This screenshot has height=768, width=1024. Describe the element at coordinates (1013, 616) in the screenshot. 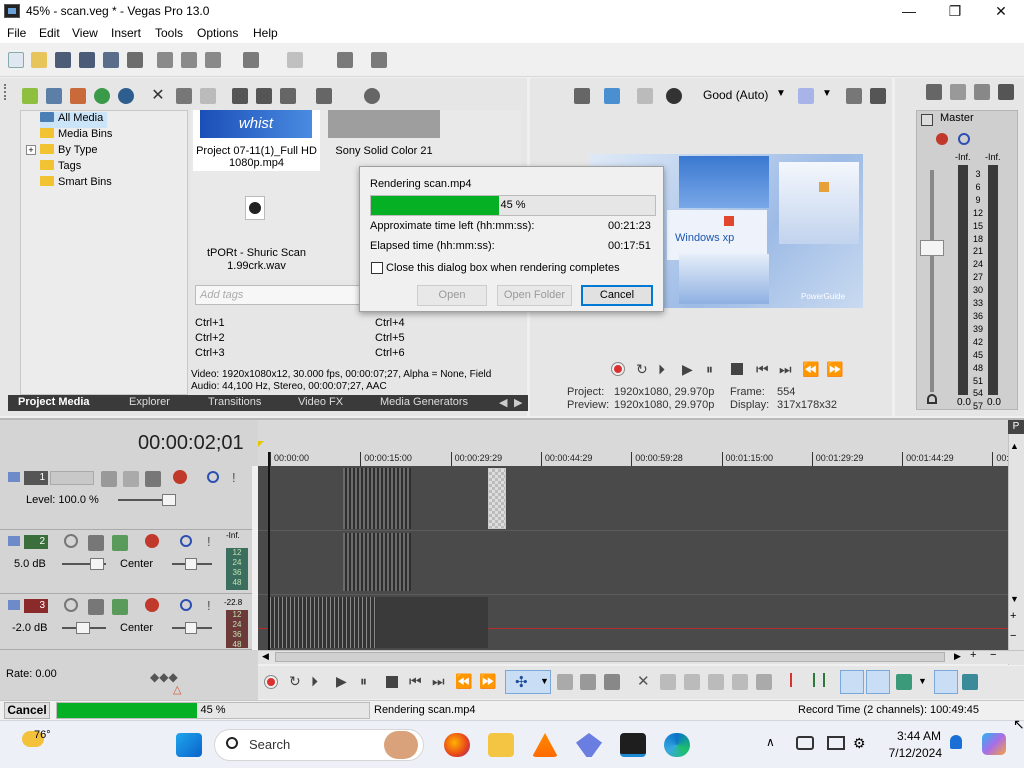

I see `zoom-in-icon: +` at that location.